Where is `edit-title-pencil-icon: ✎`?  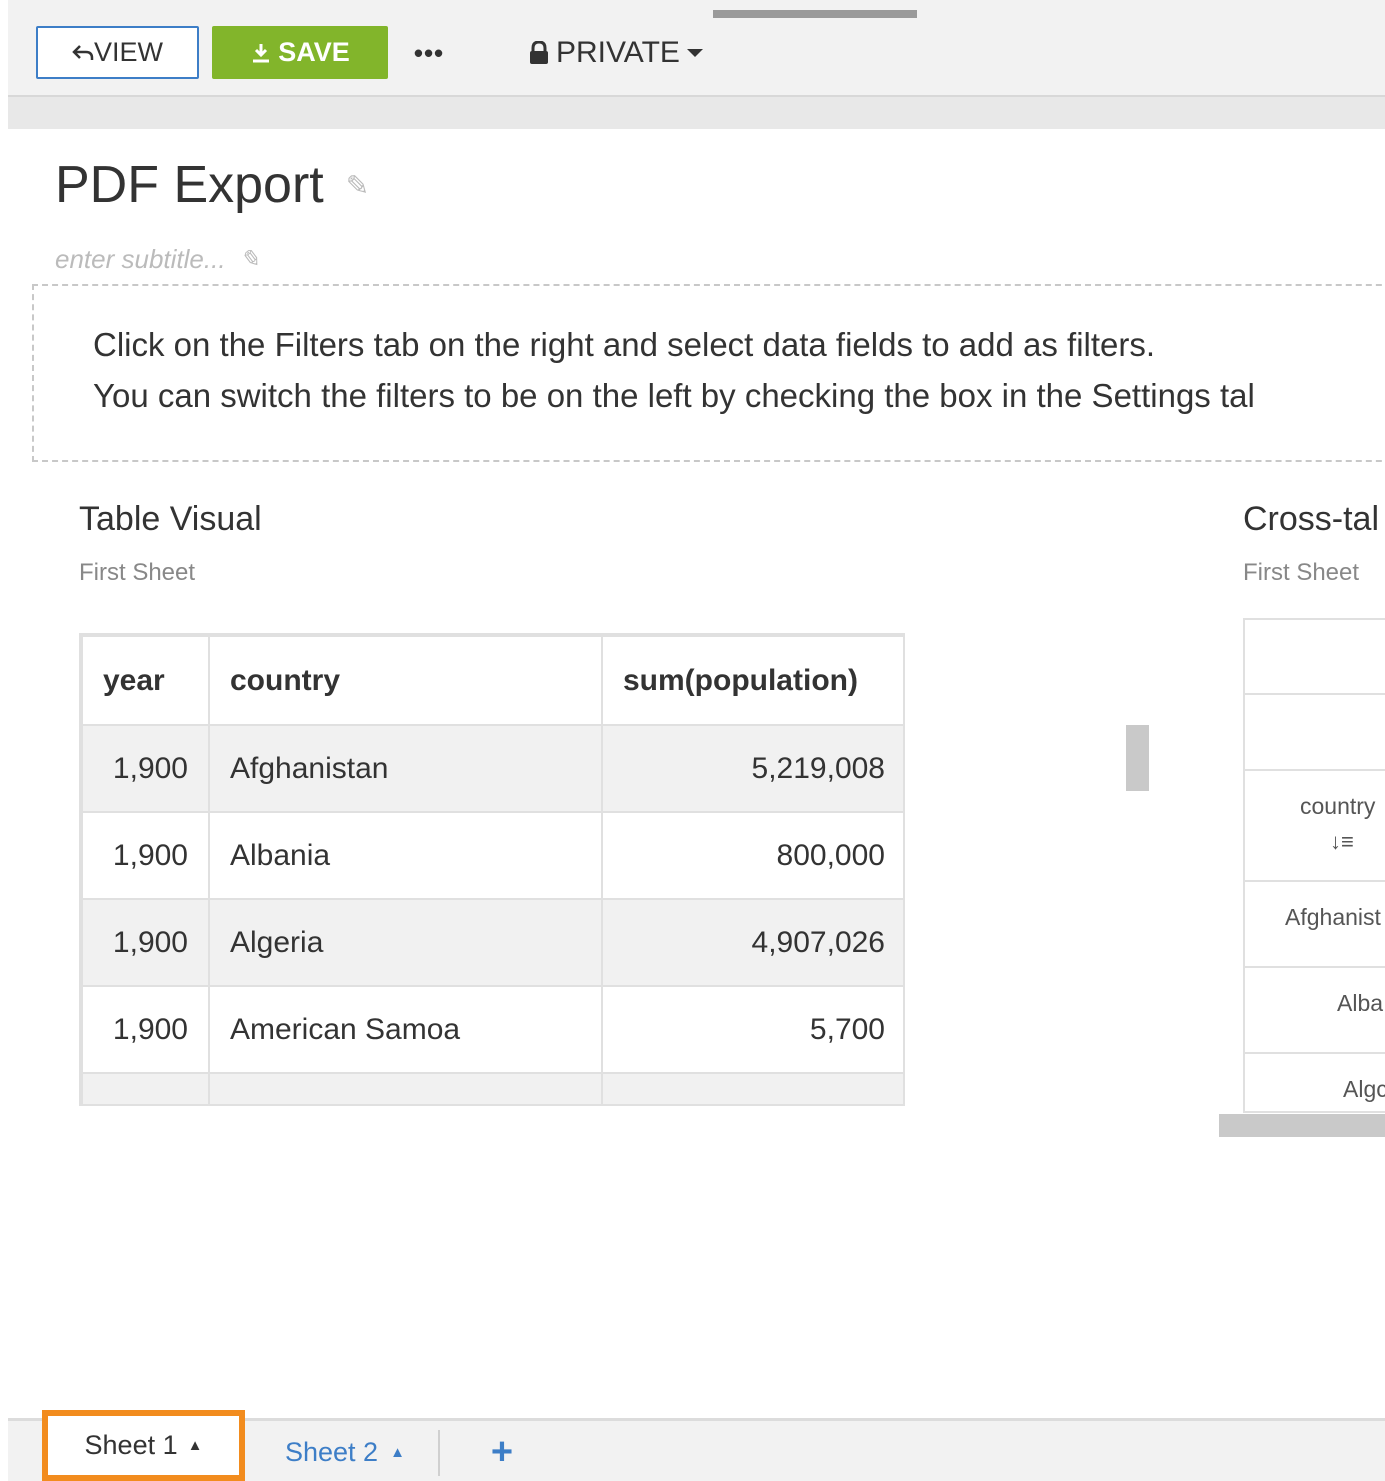 edit-title-pencil-icon: ✎ is located at coordinates (357, 185).